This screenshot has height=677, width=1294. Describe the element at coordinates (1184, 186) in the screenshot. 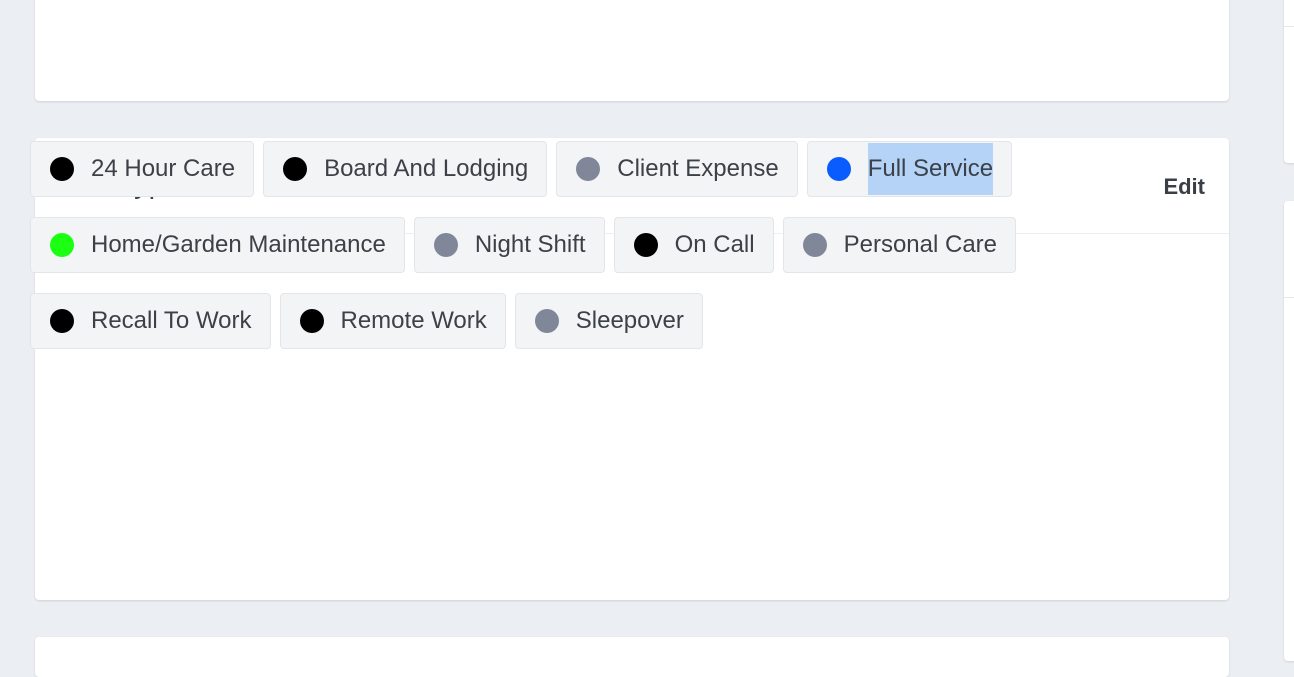

I see `edit-button: Edit` at that location.